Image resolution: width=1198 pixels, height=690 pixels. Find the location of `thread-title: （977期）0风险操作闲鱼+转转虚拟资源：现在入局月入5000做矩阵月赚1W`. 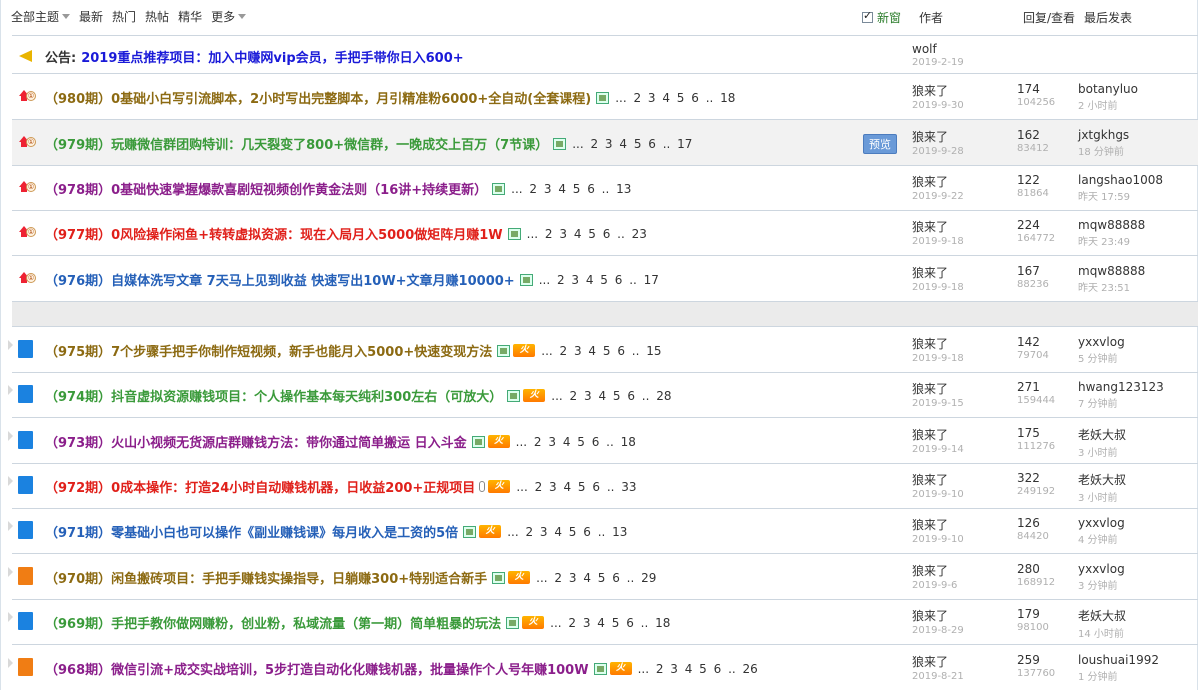

thread-title: （977期）0风险操作闲鱼+转转虚拟资源：现在入局月入5000做矩阵月赚1W is located at coordinates (274, 233).